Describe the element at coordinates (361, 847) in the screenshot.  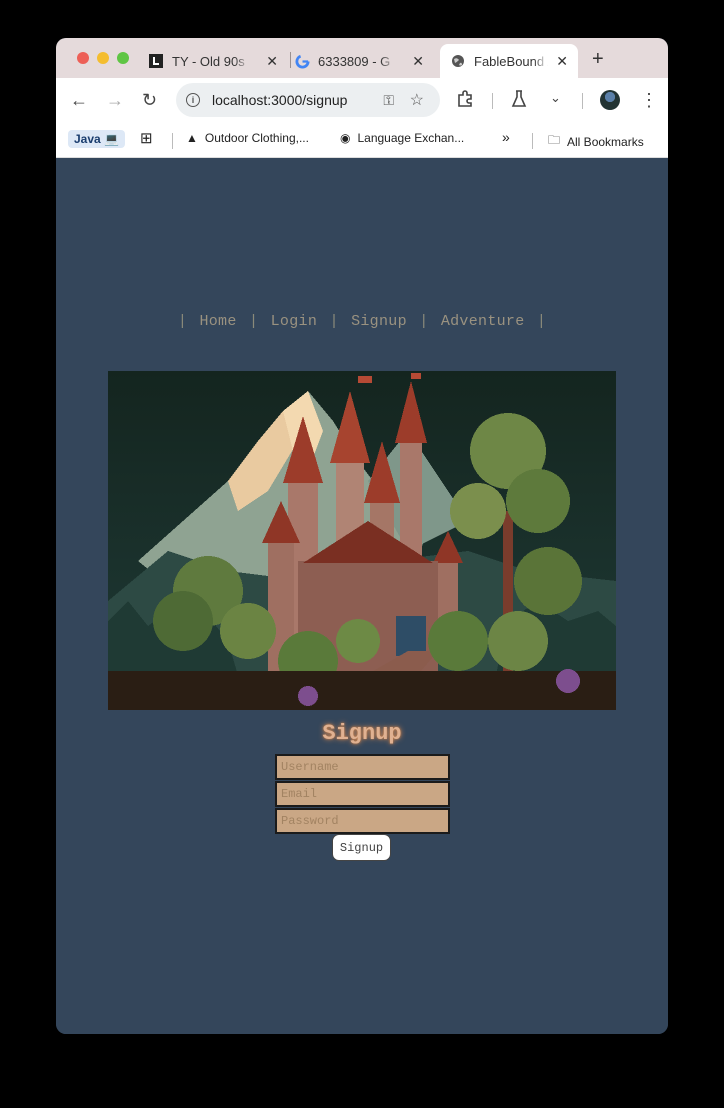
I see `signup-submit-button: Signup` at that location.